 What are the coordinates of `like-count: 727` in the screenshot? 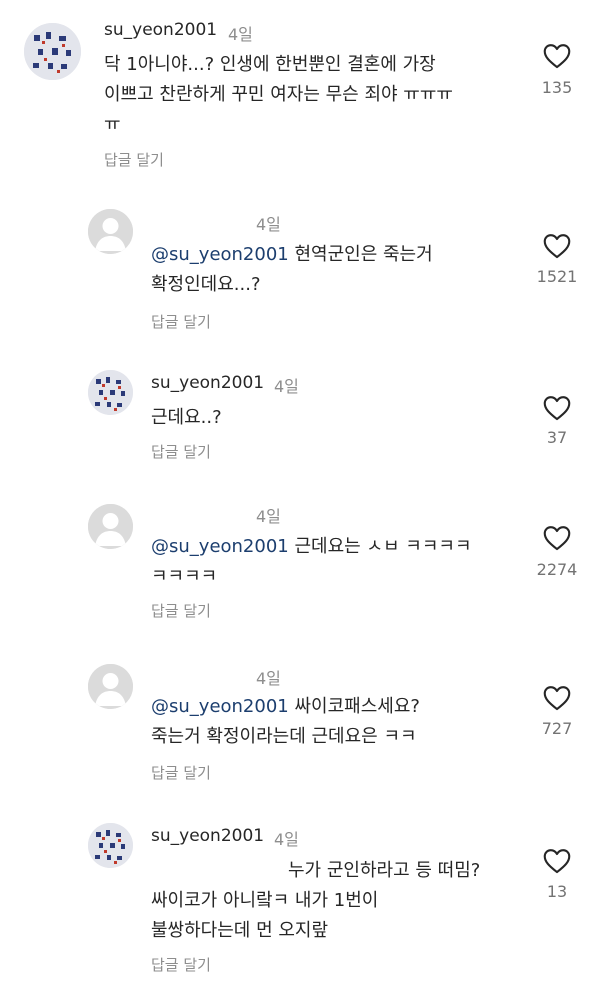 It's located at (557, 728).